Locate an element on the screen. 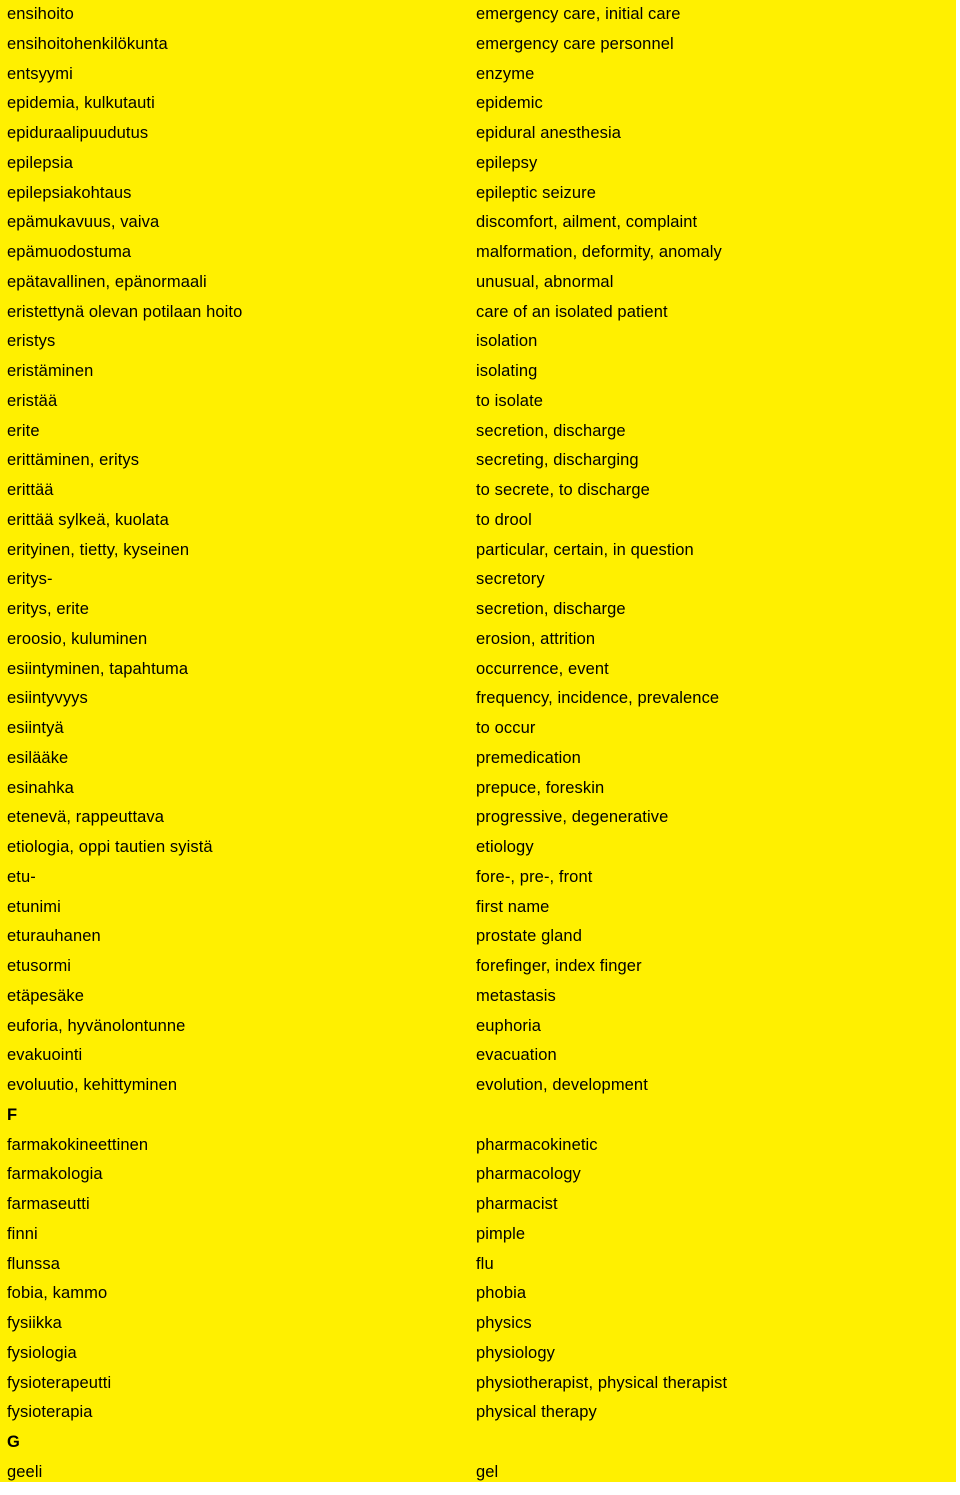 This screenshot has height=1495, width=960. term-finnish: epiduraalipuudutus is located at coordinates (78, 133).